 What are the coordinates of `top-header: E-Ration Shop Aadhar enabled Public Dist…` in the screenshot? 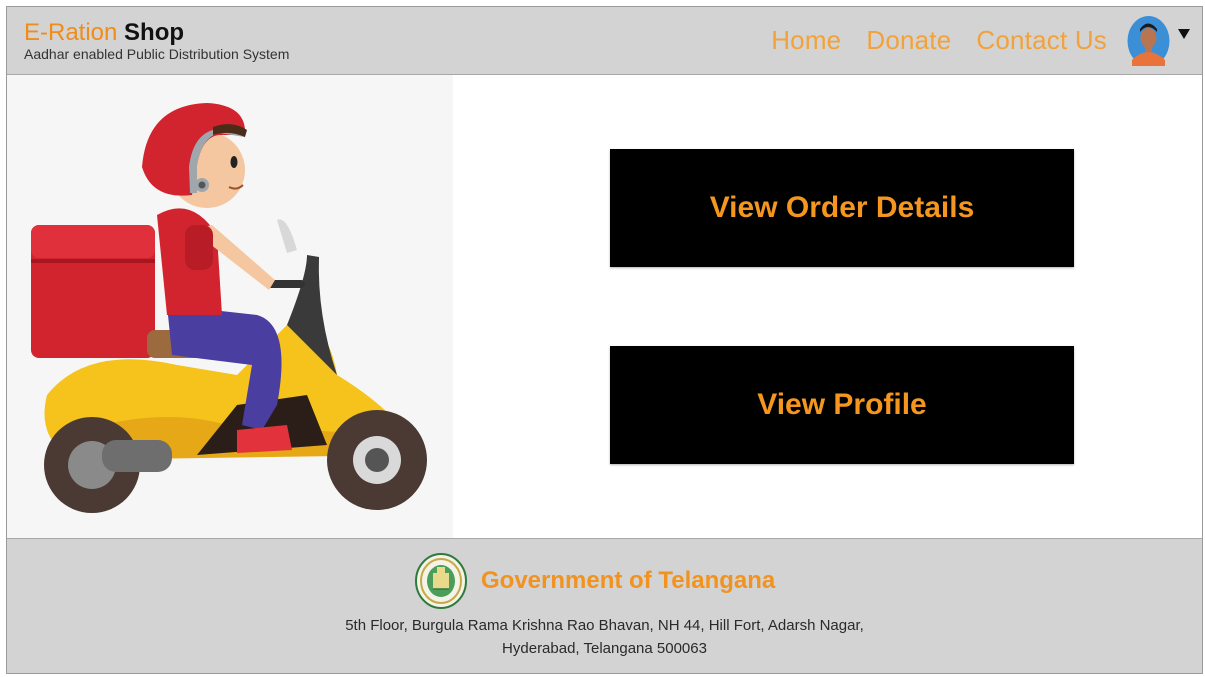 It's located at (604, 41).